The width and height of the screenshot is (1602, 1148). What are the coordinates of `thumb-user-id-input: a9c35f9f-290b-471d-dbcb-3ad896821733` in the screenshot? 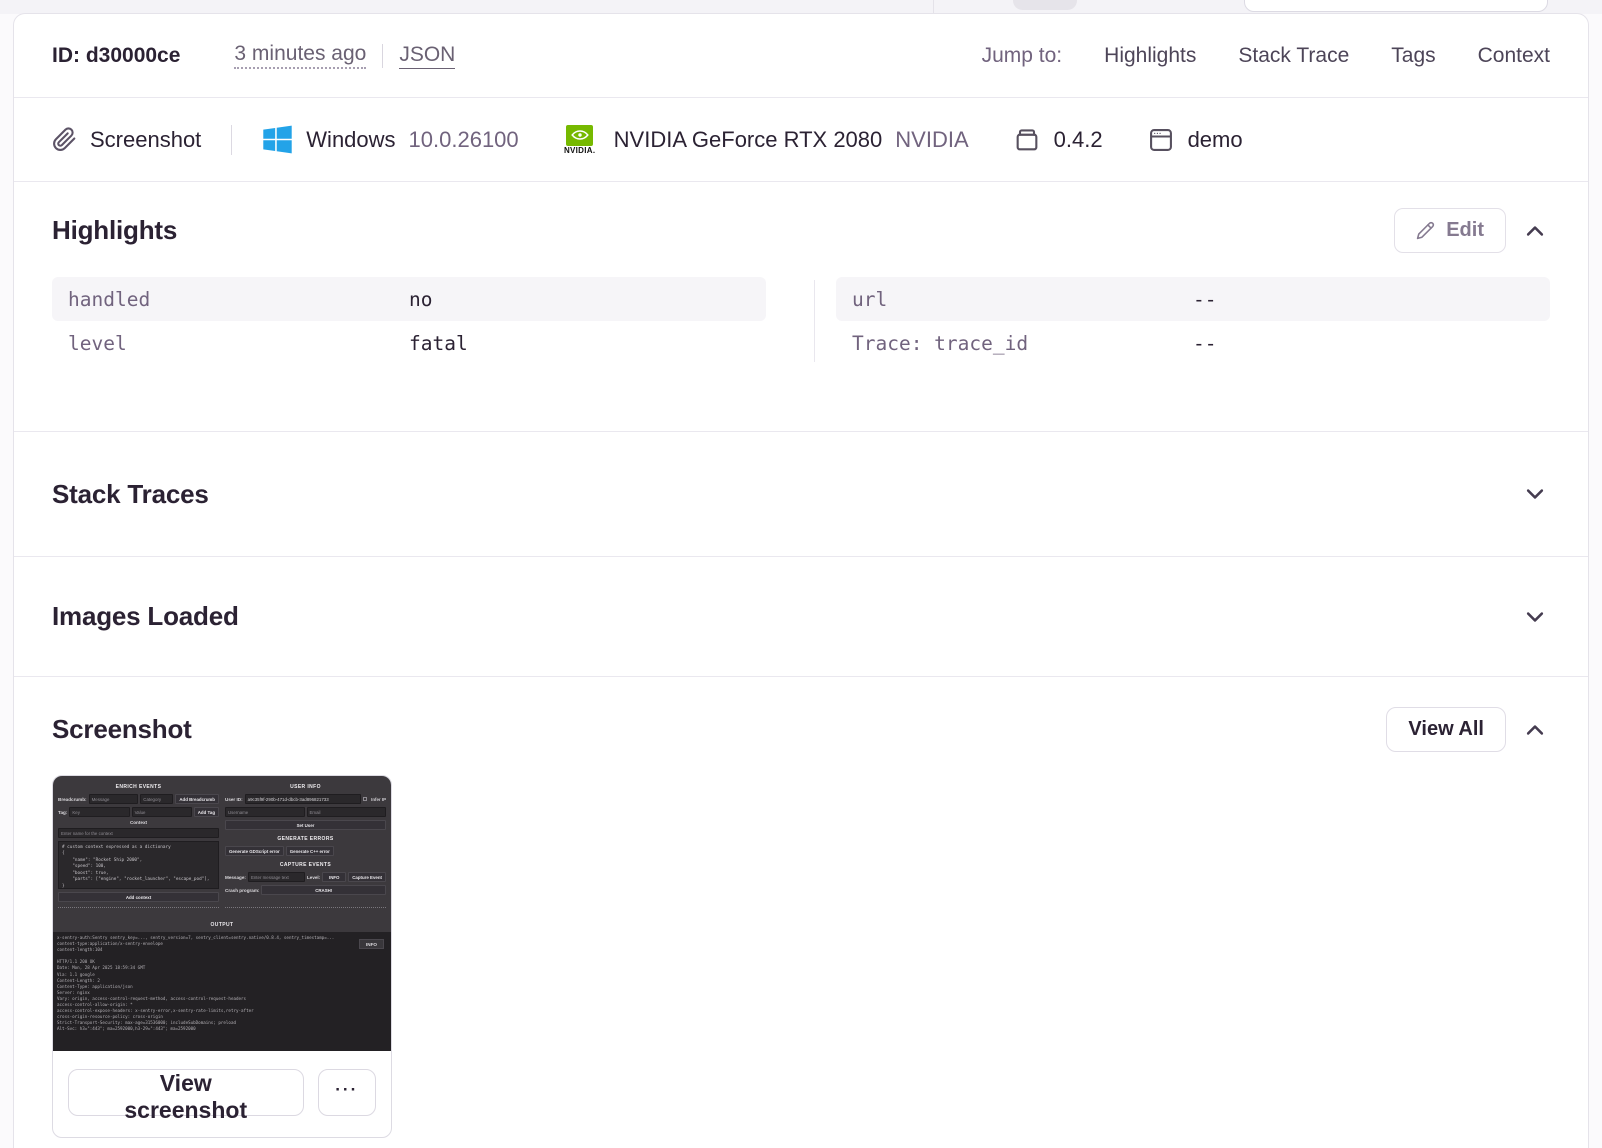 It's located at (303, 799).